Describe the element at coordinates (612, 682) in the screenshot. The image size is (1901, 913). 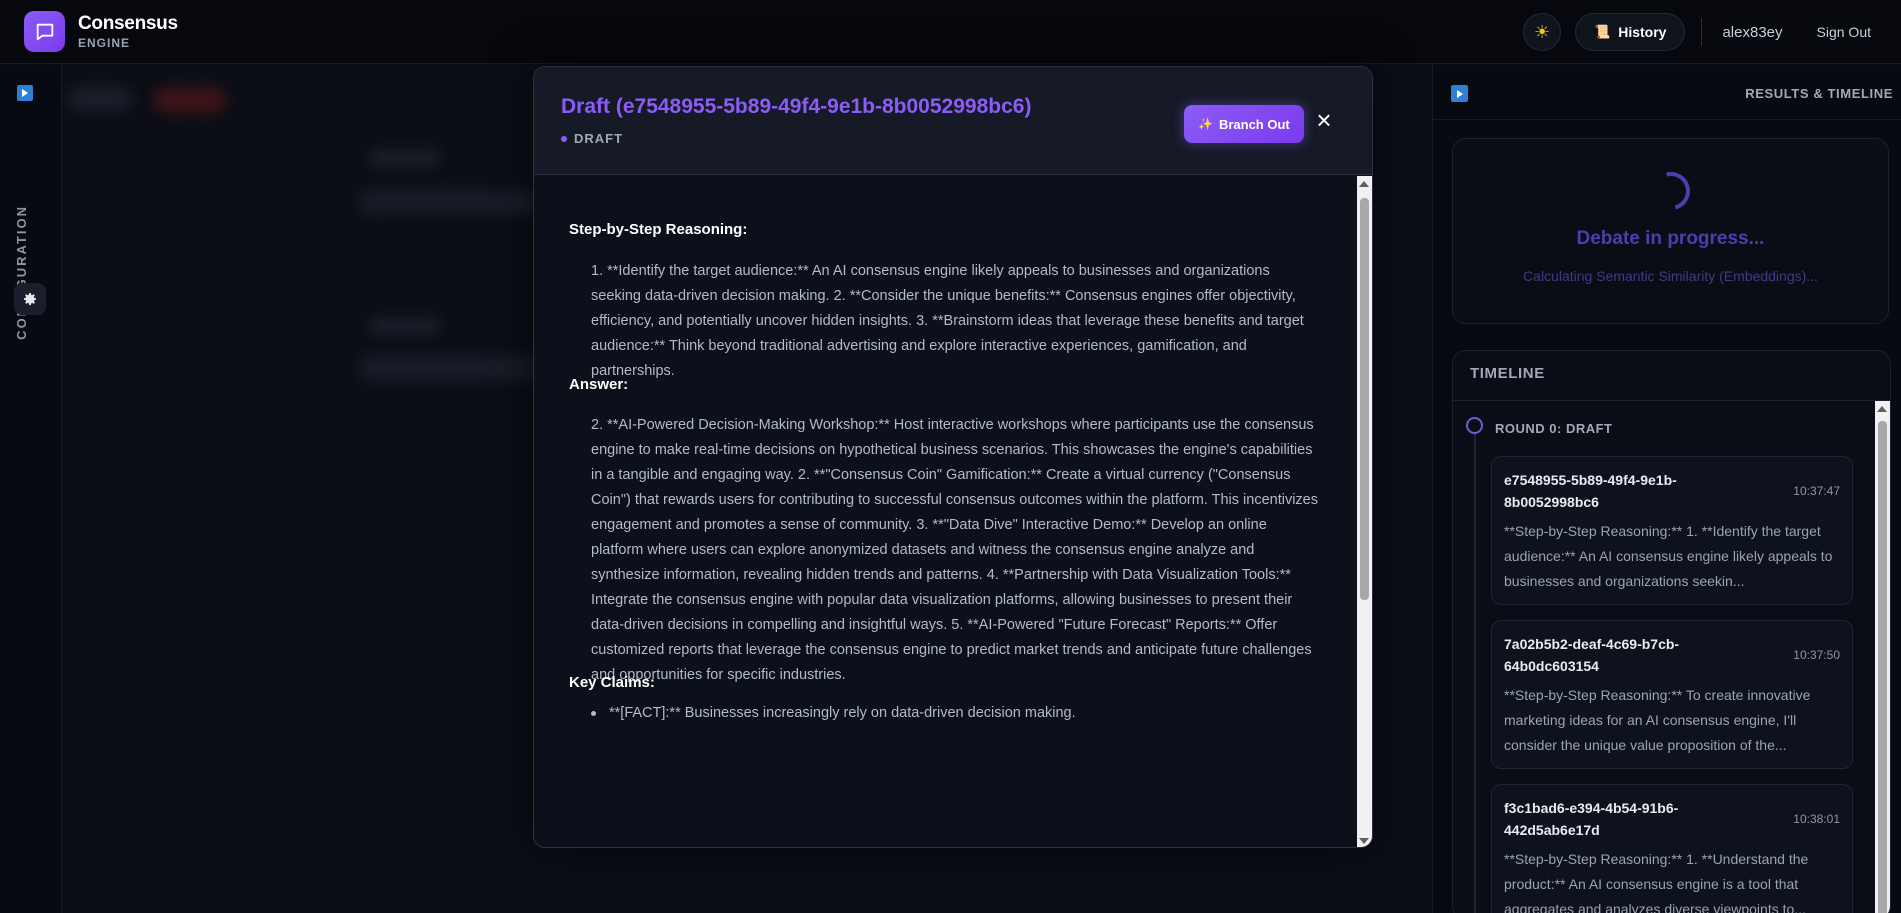
I see `claims-heading: Key Claims:` at that location.